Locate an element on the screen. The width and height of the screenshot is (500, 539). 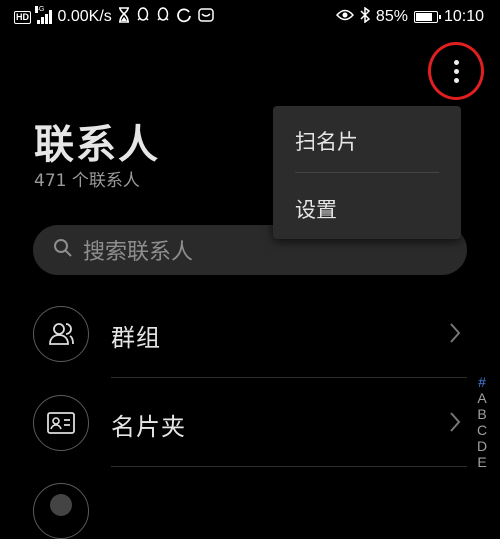
list-item-card-holder: 名片夹 is located at coordinates (253, 425).